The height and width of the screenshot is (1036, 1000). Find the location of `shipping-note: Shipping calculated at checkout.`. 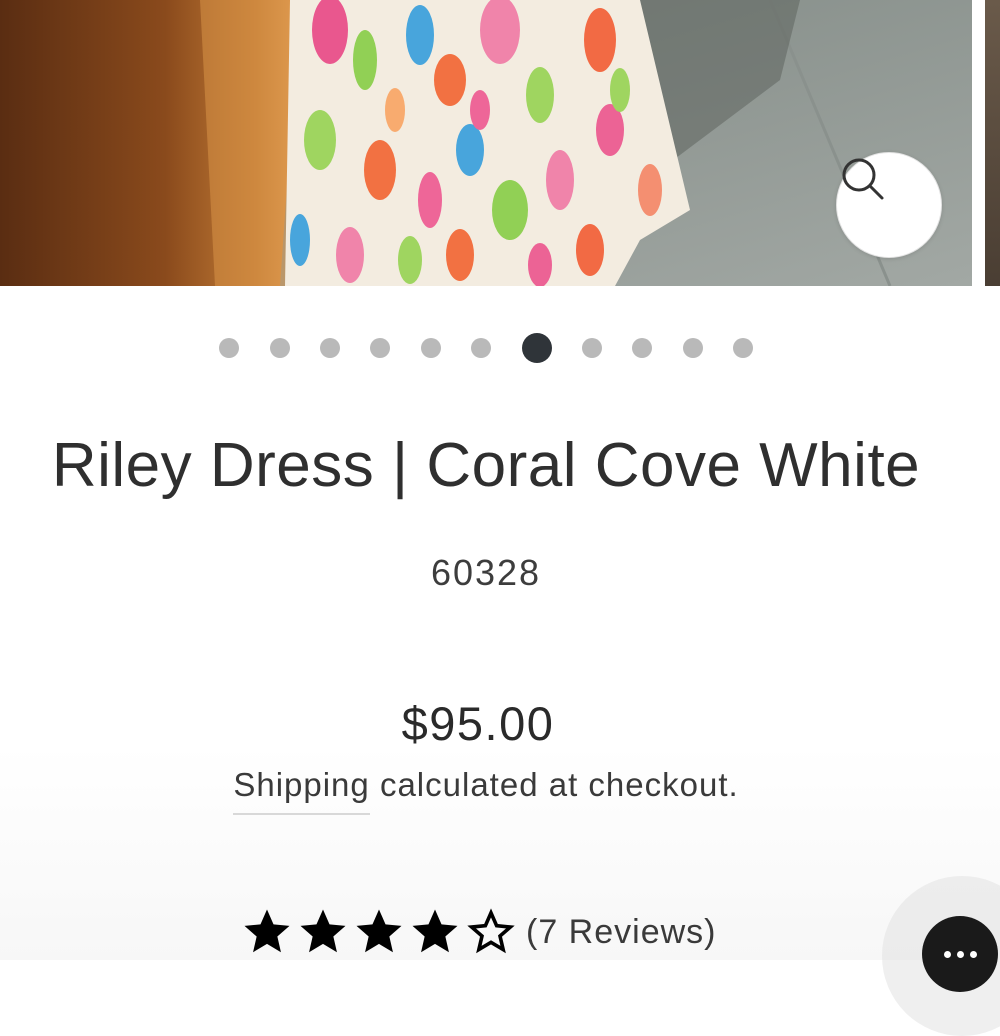

shipping-note: Shipping calculated at checkout. is located at coordinates (486, 790).